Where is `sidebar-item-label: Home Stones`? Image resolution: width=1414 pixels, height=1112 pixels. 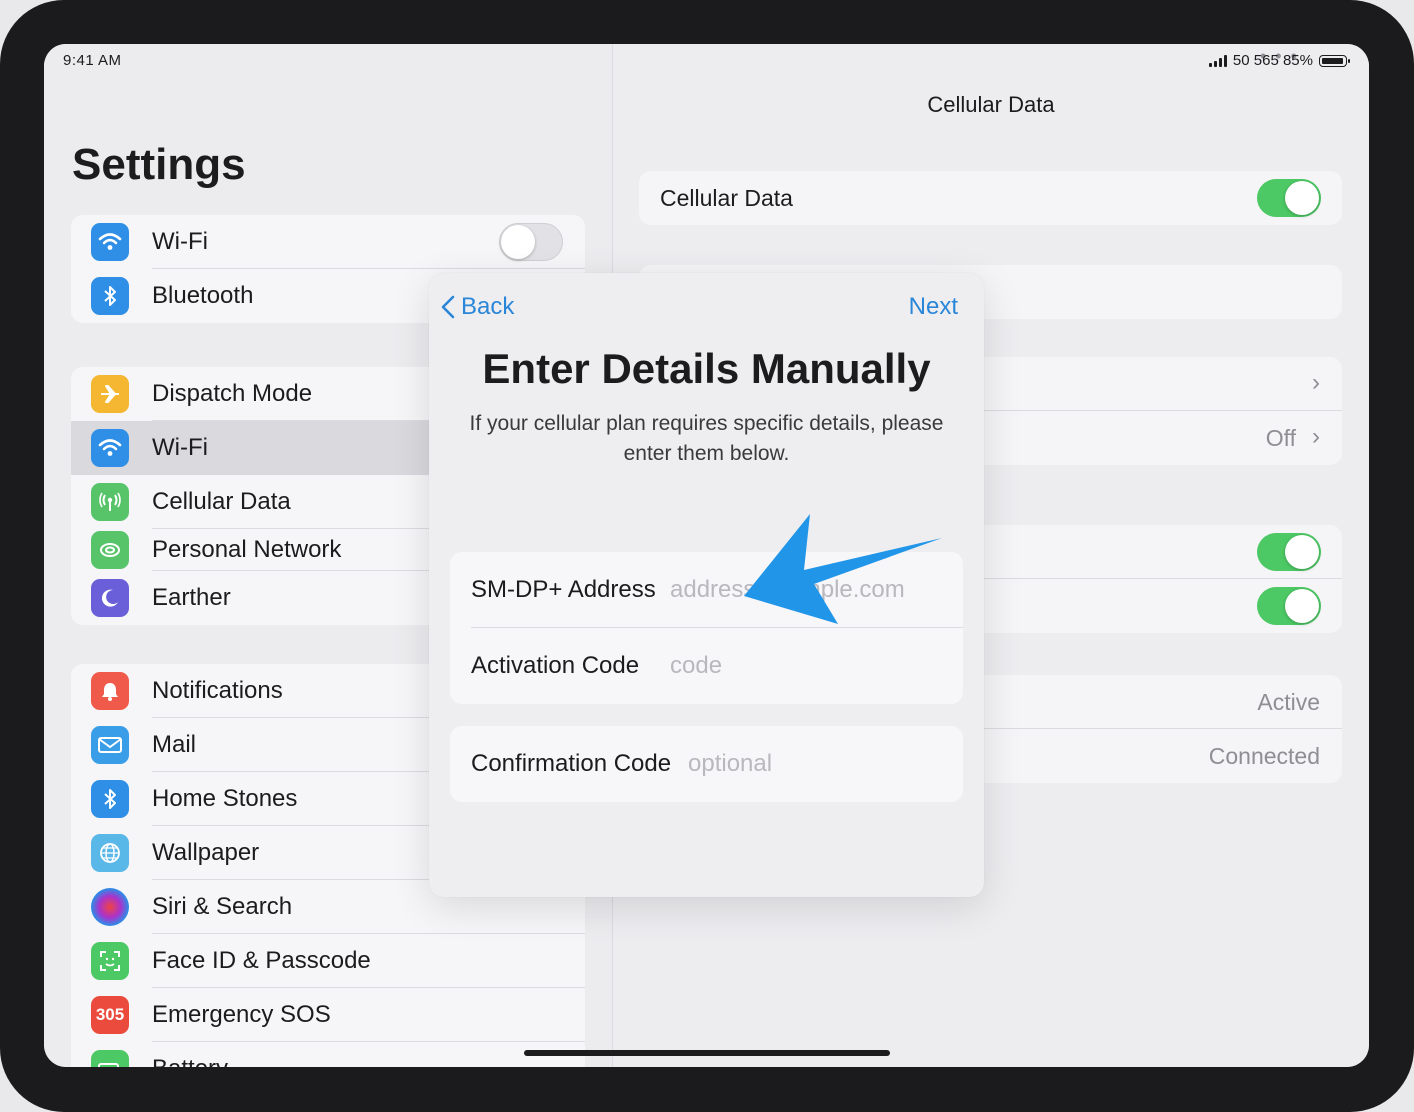
sidebar-item-label: Home Stones is located at coordinates (225, 798).